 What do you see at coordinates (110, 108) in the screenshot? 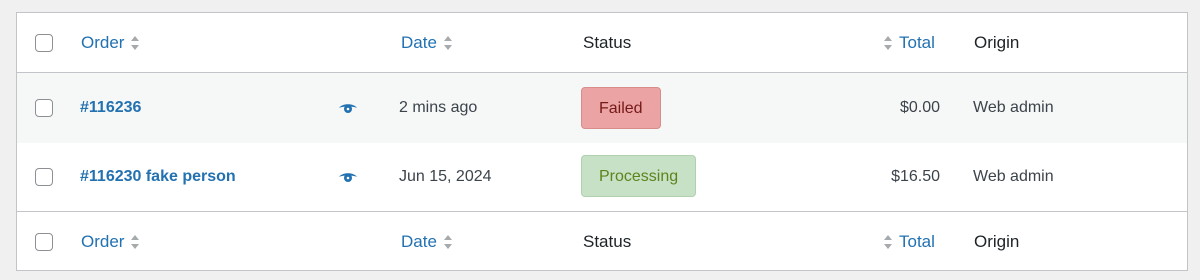
I see `order-link: #116236` at bounding box center [110, 108].